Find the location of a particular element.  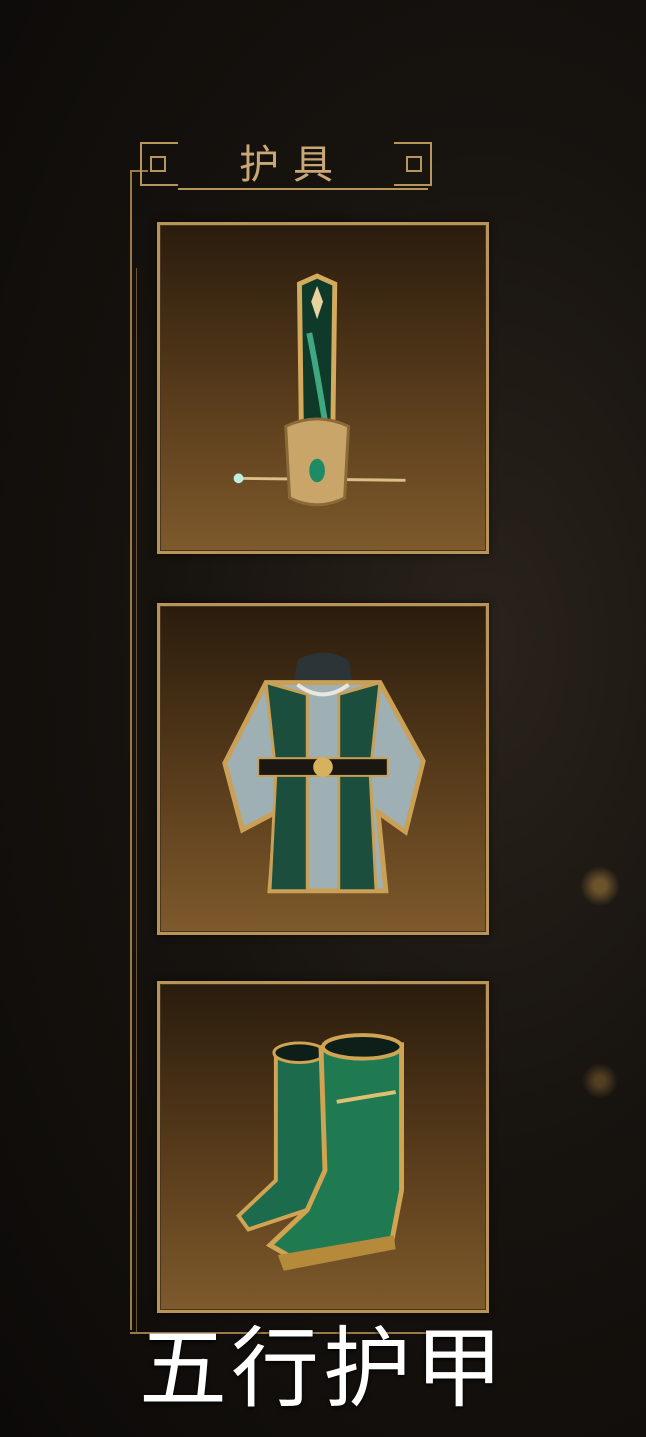

background-lights is located at coordinates (600, 990).